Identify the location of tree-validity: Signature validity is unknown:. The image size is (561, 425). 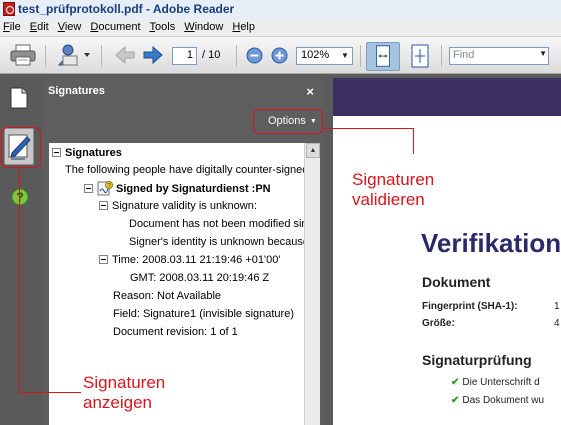
(178, 206).